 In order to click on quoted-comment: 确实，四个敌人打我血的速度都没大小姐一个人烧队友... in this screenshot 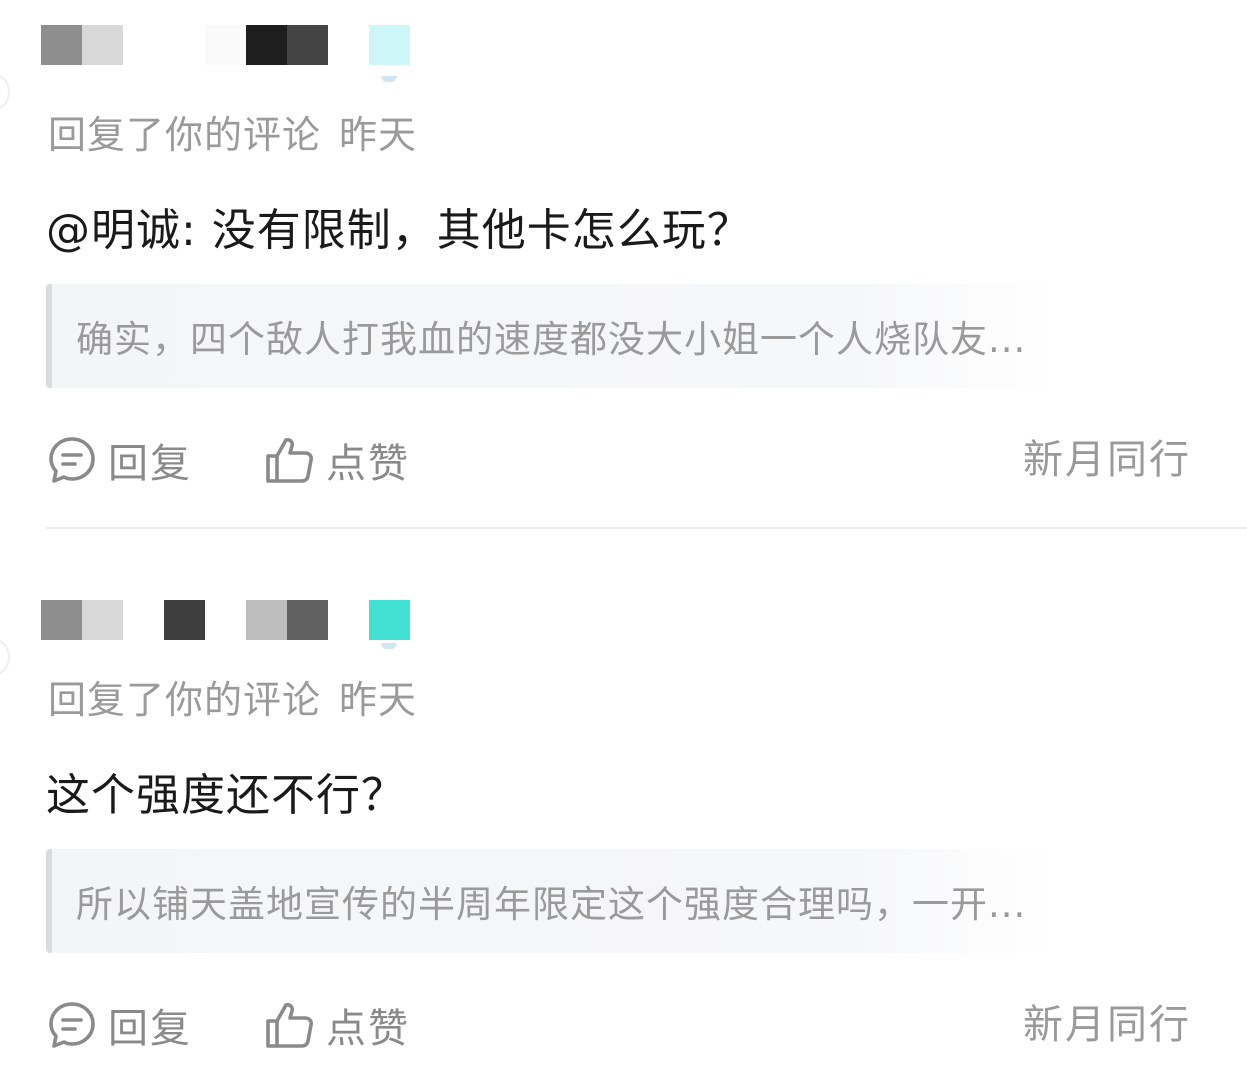, I will do `click(551, 336)`.